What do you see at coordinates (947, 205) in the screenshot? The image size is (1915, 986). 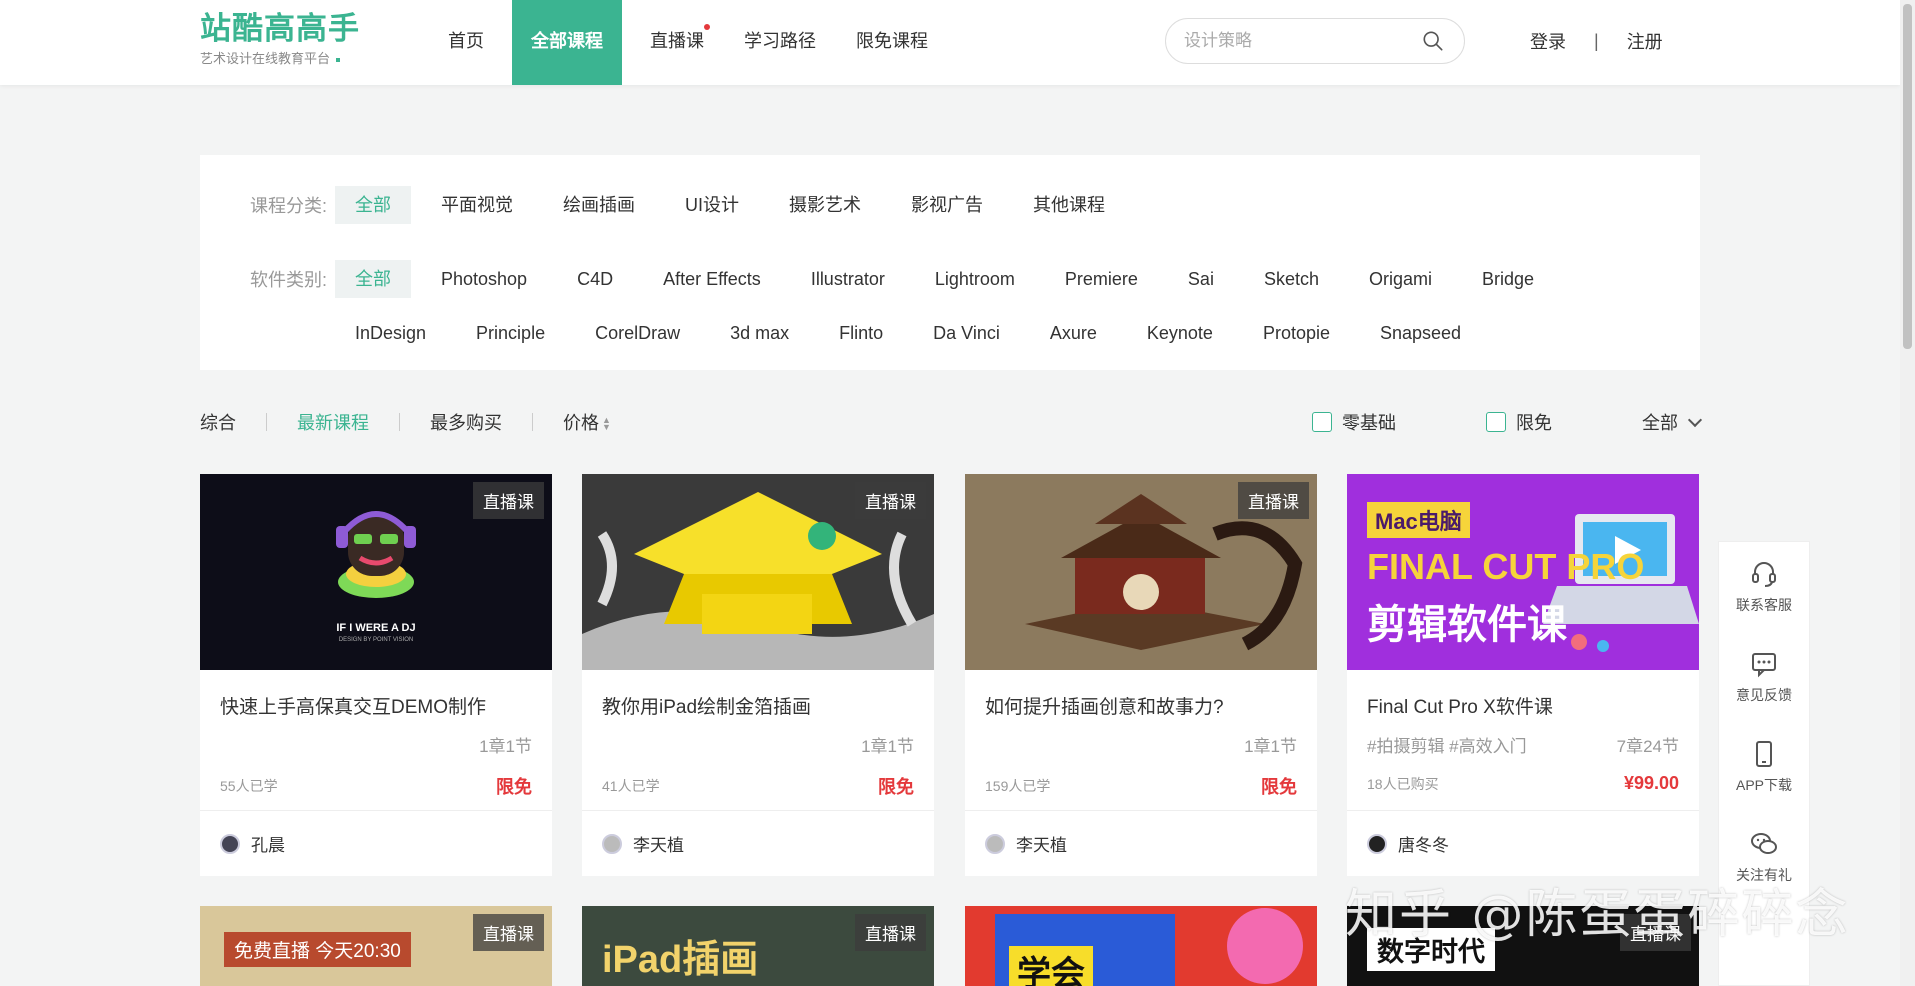 I see `category-film: 影视广告` at bounding box center [947, 205].